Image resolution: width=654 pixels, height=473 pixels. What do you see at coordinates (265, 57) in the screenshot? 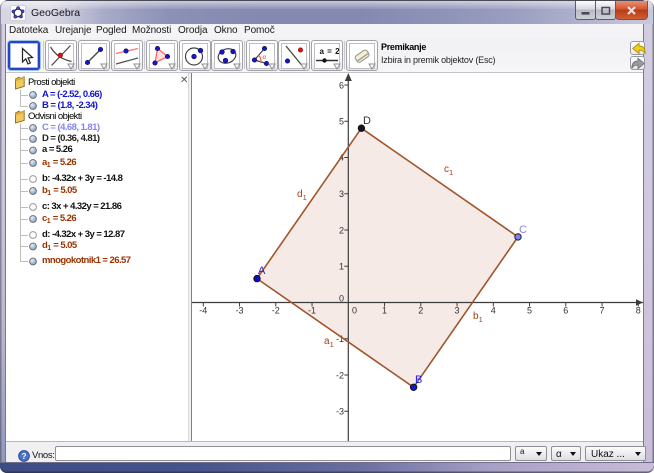
I see `svg-text: α` at bounding box center [265, 57].